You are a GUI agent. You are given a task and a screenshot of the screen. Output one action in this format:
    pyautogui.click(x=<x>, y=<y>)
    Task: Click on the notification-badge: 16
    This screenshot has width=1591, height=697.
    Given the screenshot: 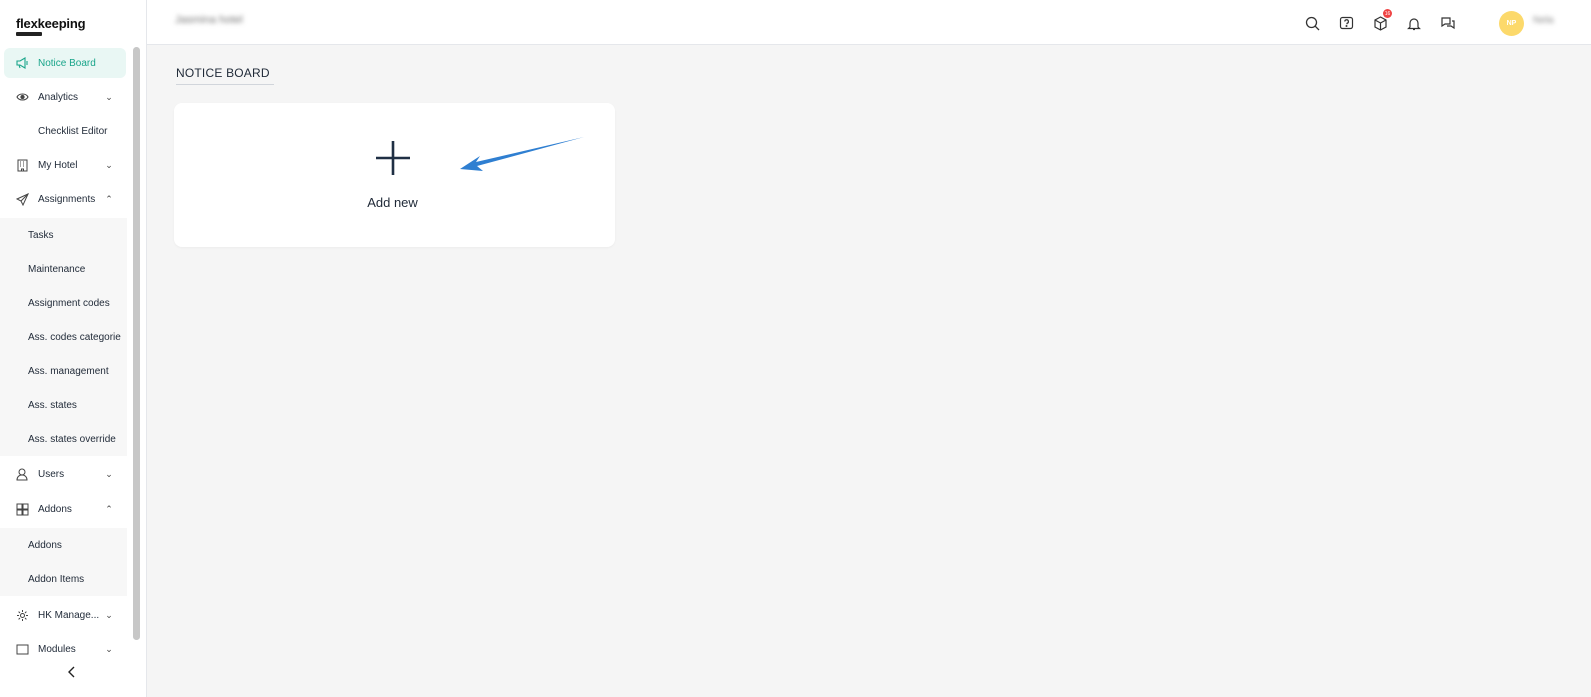 What is the action you would take?
    pyautogui.click(x=1387, y=13)
    